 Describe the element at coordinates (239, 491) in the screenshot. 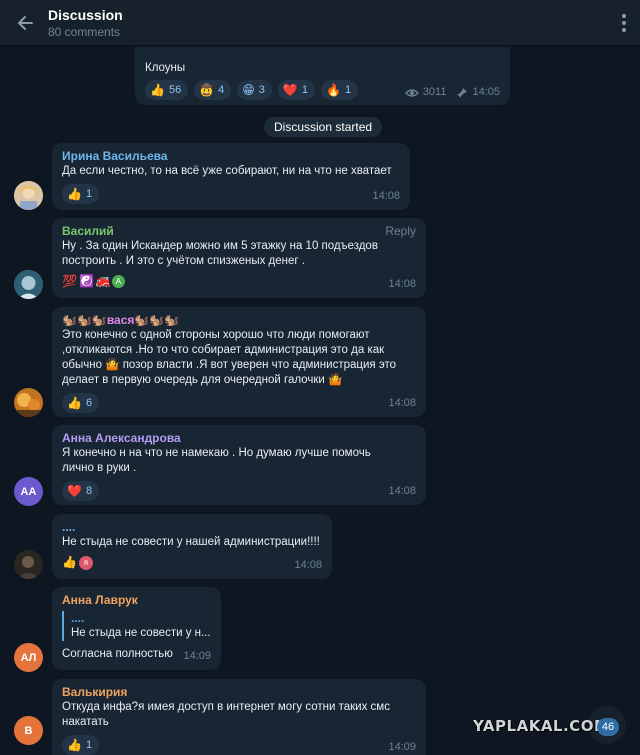

I see `message-reactions: ❤️ 8` at that location.